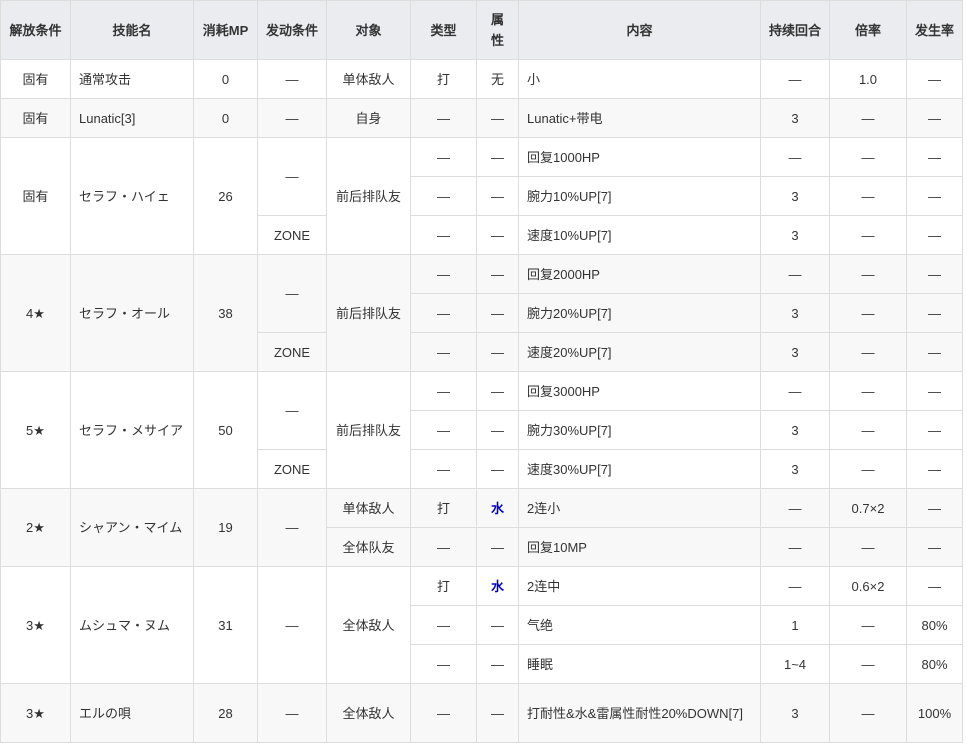  Describe the element at coordinates (639, 352) in the screenshot. I see `cell-content: 速度20%UP[7]` at that location.